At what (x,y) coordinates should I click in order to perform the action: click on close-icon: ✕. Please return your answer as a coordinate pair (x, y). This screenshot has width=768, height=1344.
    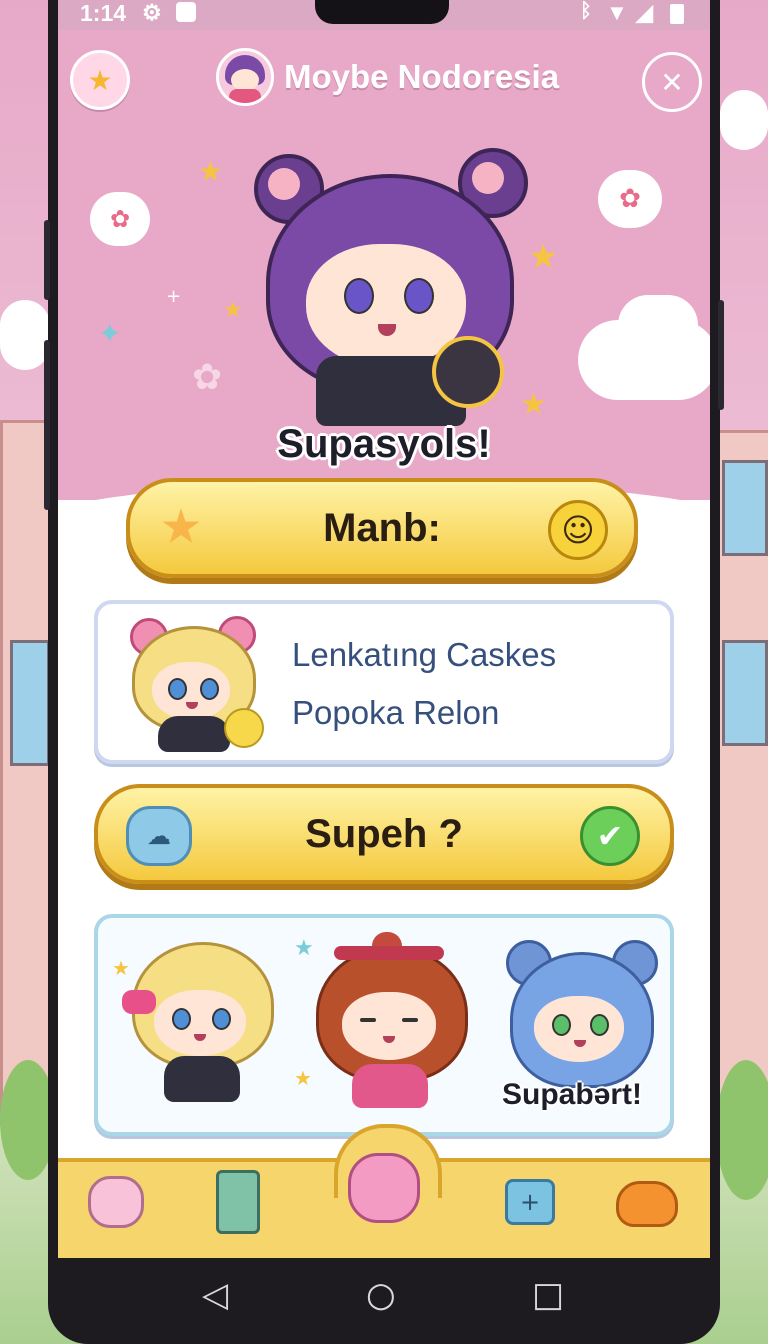
    Looking at the image, I should click on (672, 82).